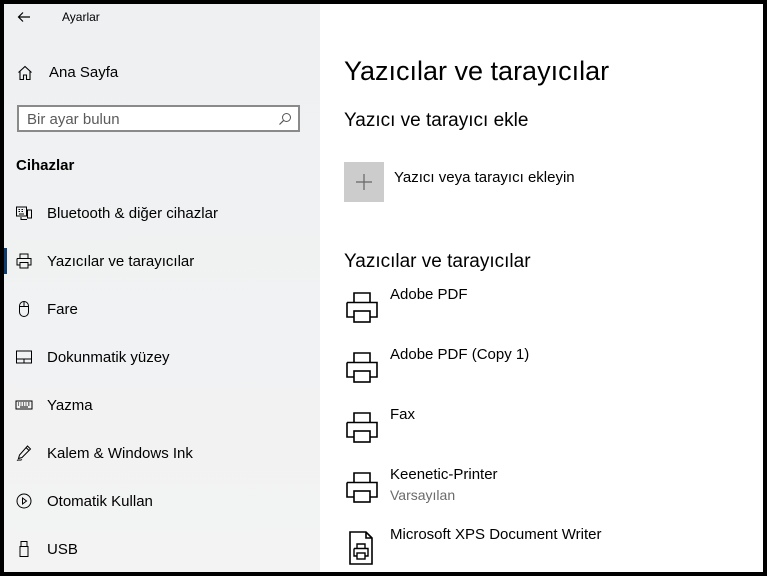  I want to click on home-label: Ana Sayfa, so click(84, 72).